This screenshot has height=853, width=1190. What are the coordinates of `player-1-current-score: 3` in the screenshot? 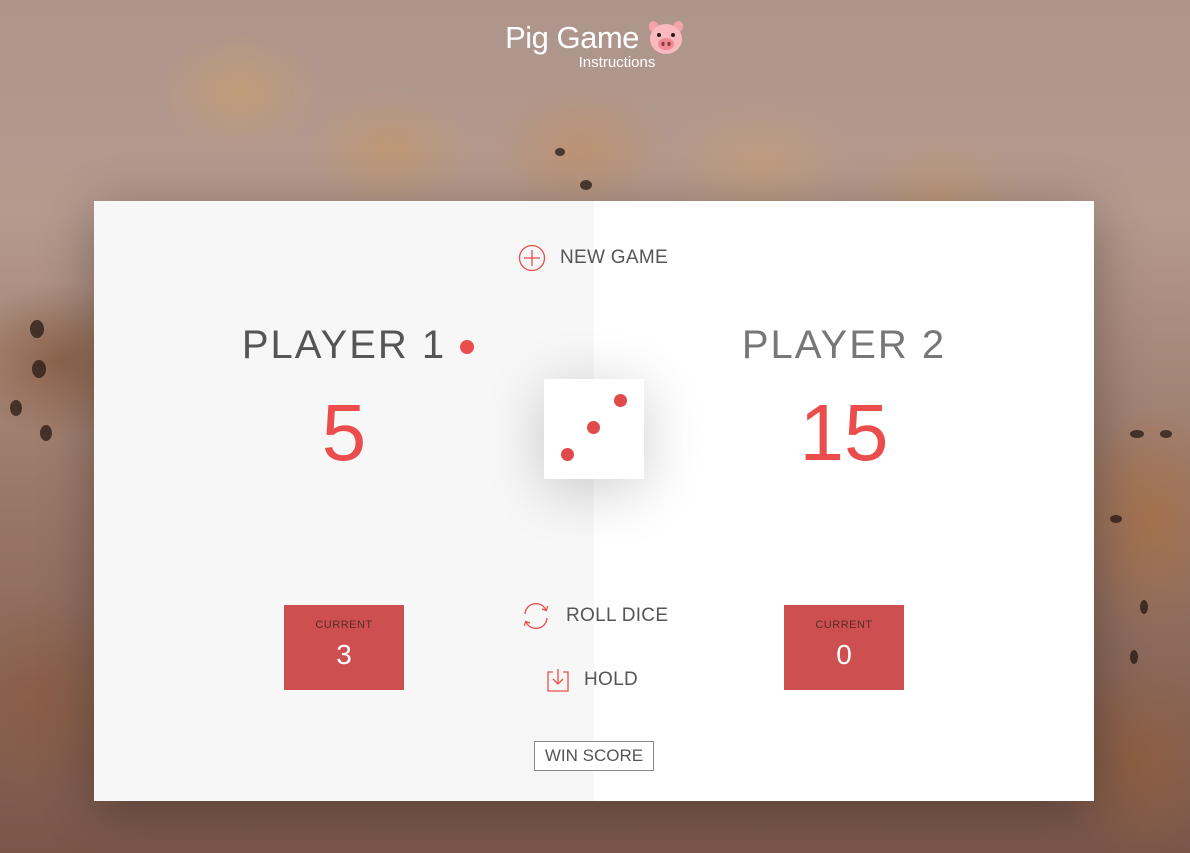 It's located at (344, 654).